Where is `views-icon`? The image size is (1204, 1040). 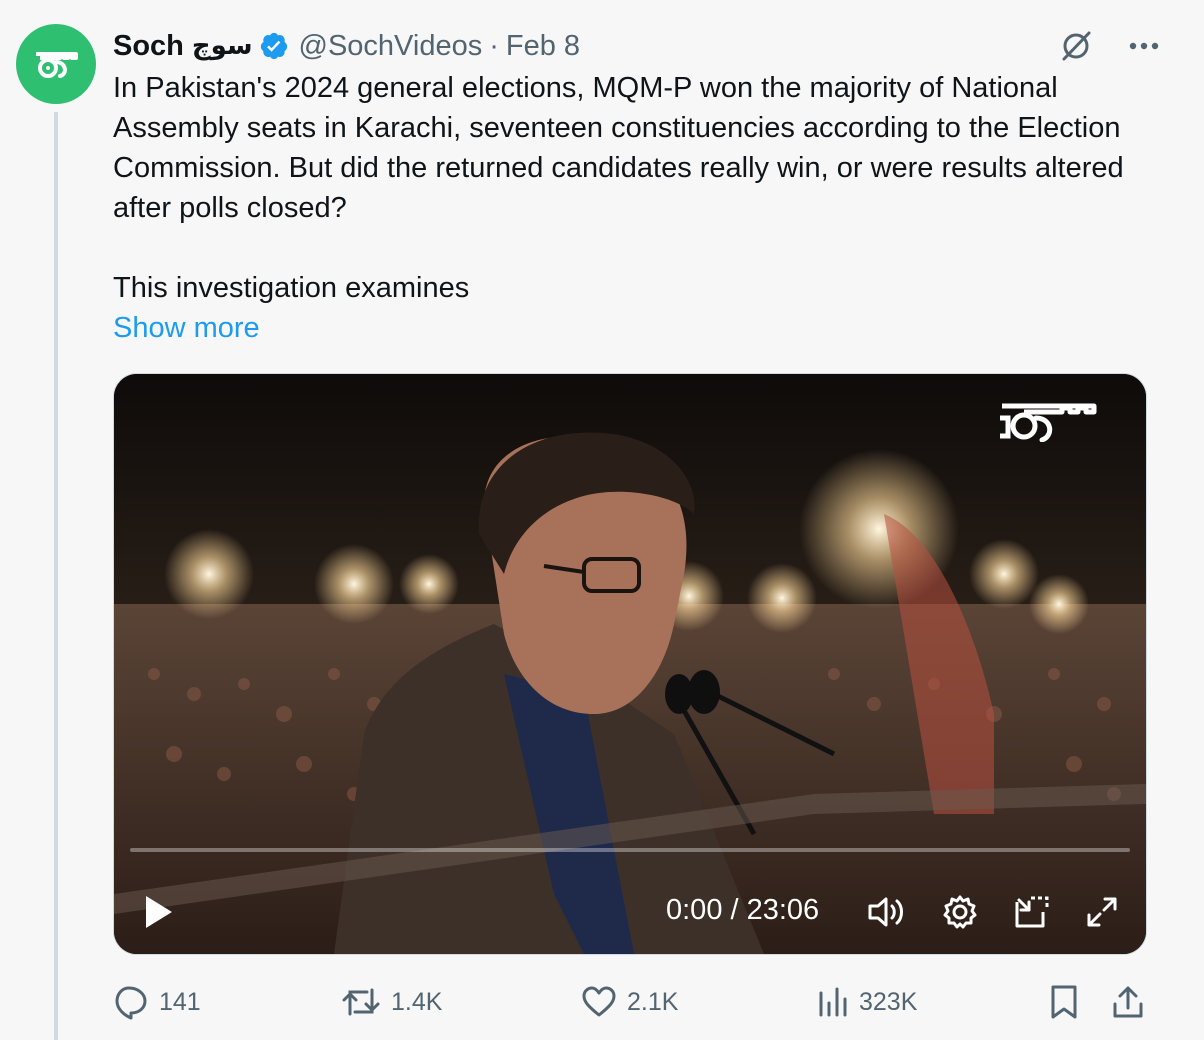
views-icon is located at coordinates (833, 1002).